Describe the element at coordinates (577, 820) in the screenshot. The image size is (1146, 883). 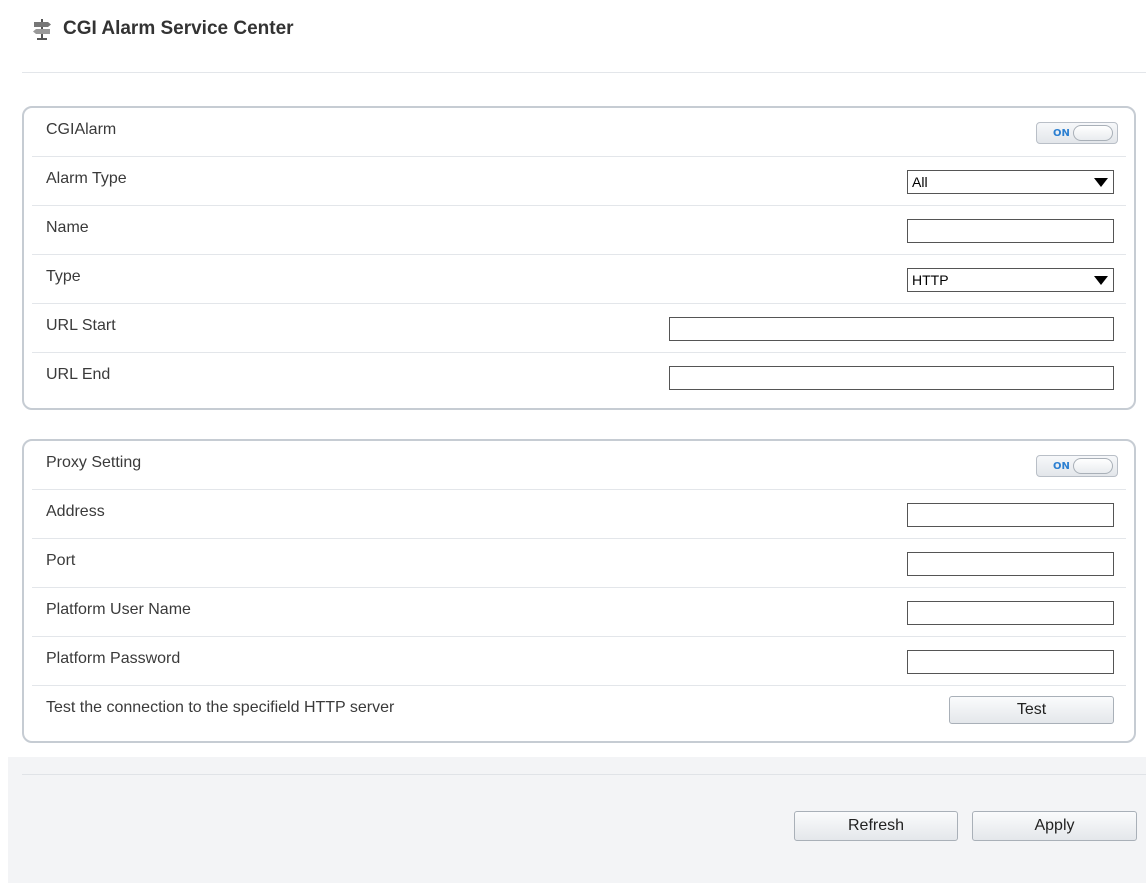
I see `footer-bar: Refresh Apply` at that location.